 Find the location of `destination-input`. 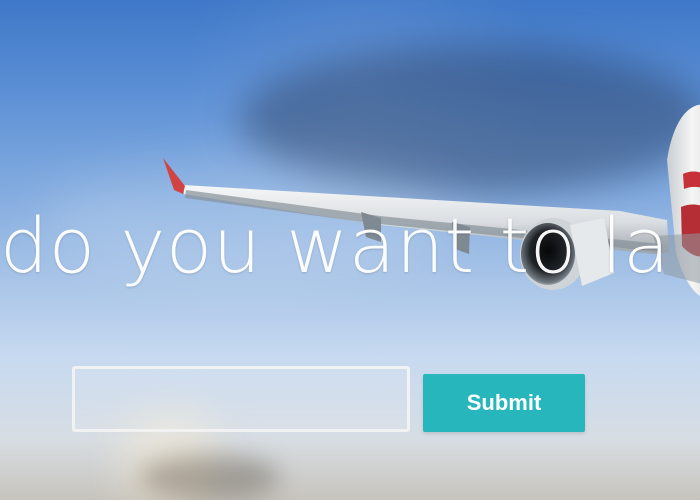

destination-input is located at coordinates (241, 399).